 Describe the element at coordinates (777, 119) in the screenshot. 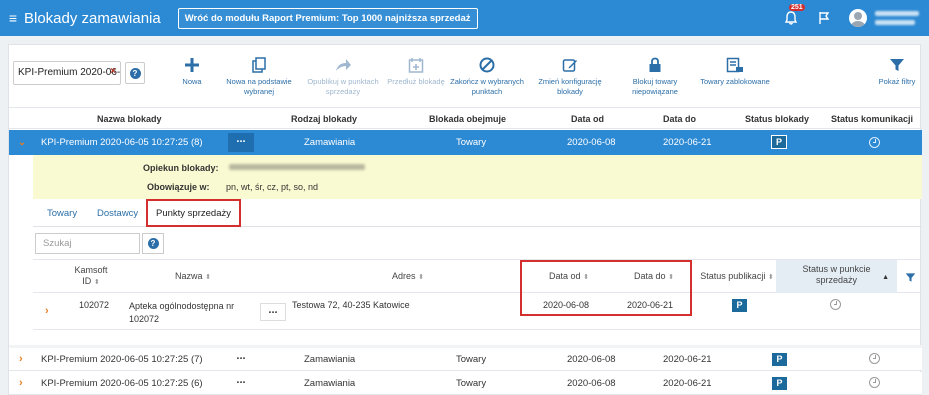

I see `col-blockade-status: Status blokady` at that location.